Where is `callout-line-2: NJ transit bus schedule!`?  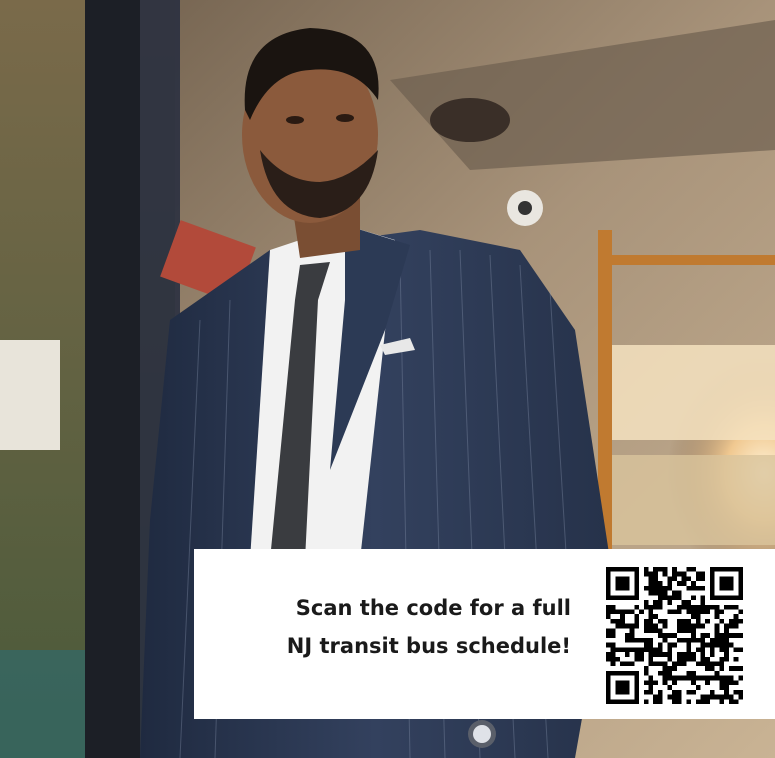 callout-line-2: NJ transit bus schedule! is located at coordinates (428, 646).